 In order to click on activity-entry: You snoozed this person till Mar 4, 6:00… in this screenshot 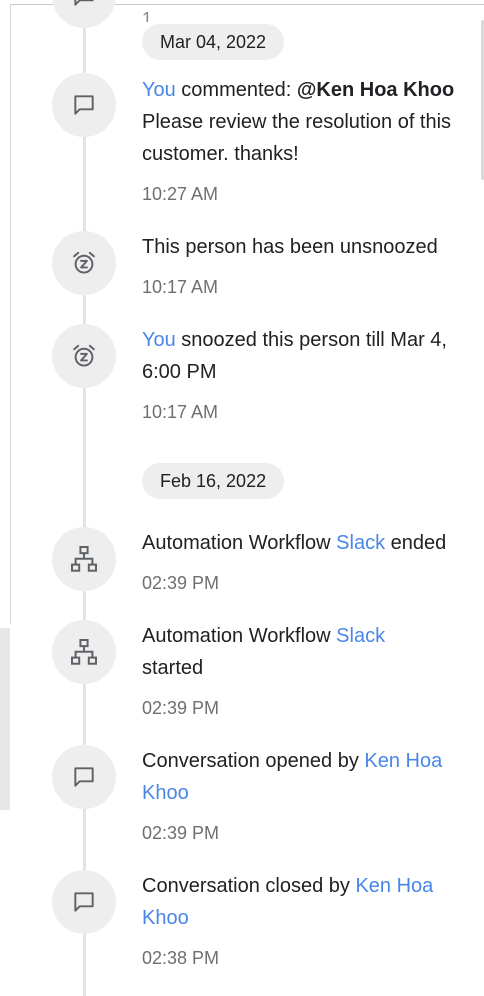, I will do `click(307, 374)`.